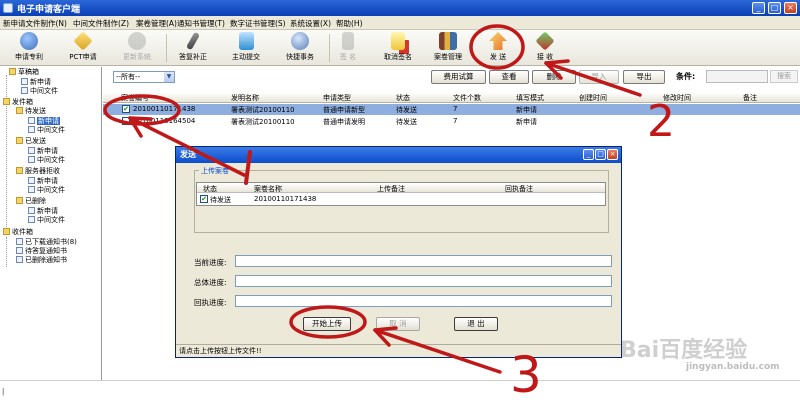 This screenshot has height=403, width=800. Describe the element at coordinates (737, 76) in the screenshot. I see `condition-input` at that location.